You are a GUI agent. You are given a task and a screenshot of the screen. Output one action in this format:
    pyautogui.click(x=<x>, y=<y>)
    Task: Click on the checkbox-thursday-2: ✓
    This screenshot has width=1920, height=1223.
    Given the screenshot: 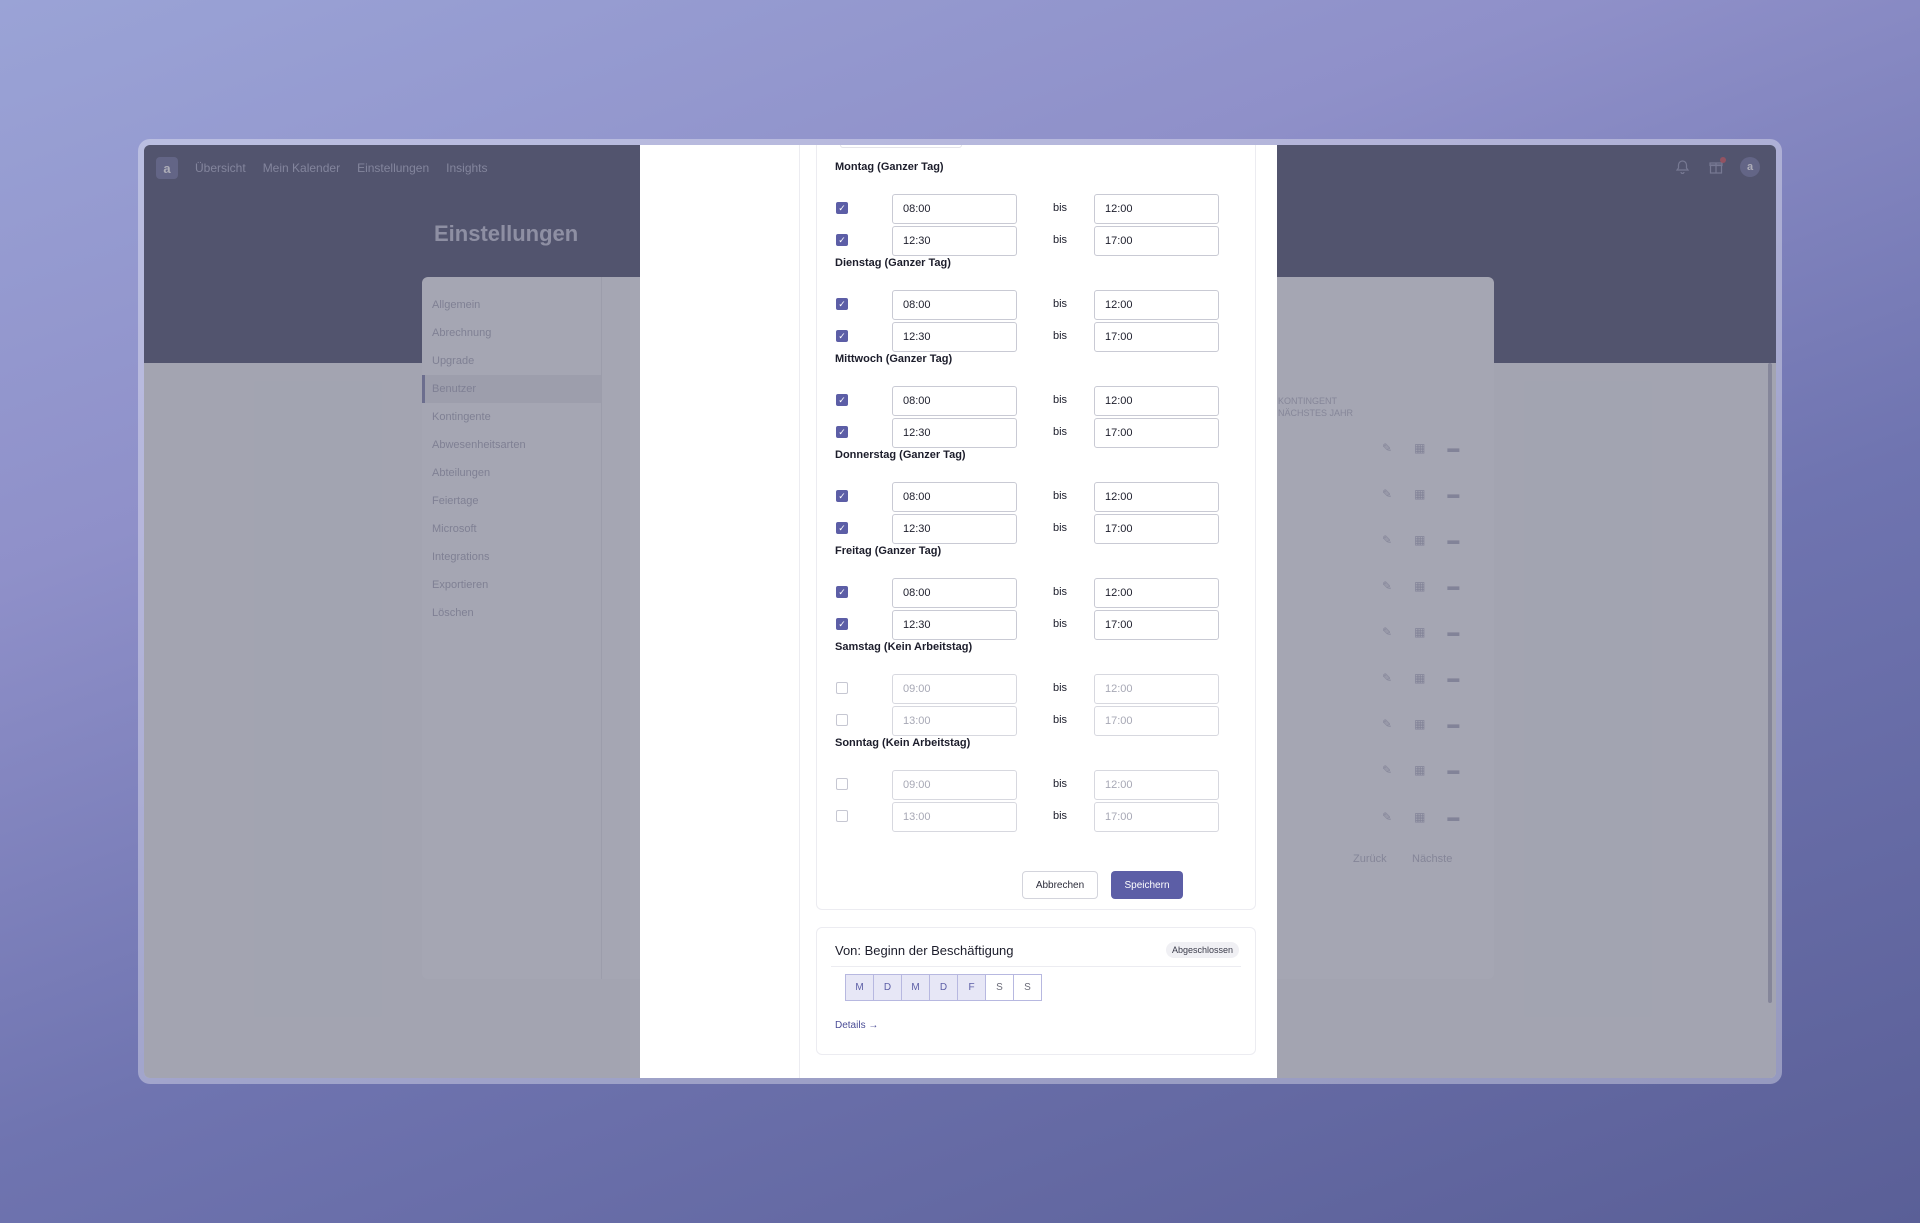 What is the action you would take?
    pyautogui.click(x=842, y=528)
    